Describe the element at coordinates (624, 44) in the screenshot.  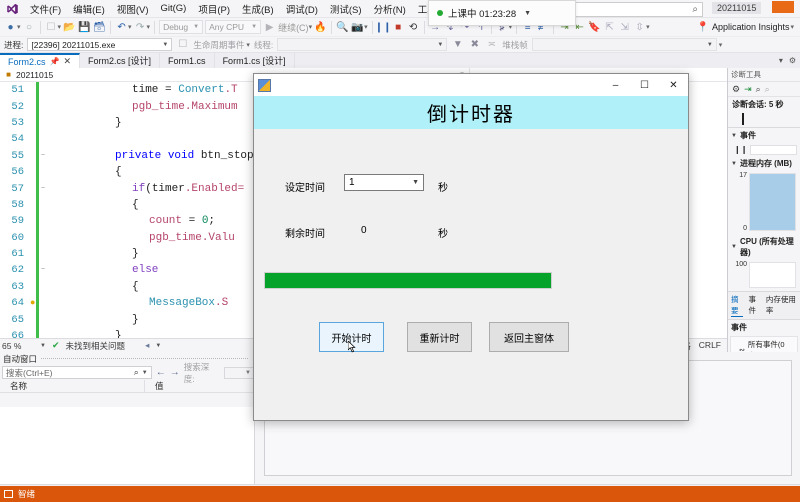
I see `stack-frame-combo: ▼` at that location.